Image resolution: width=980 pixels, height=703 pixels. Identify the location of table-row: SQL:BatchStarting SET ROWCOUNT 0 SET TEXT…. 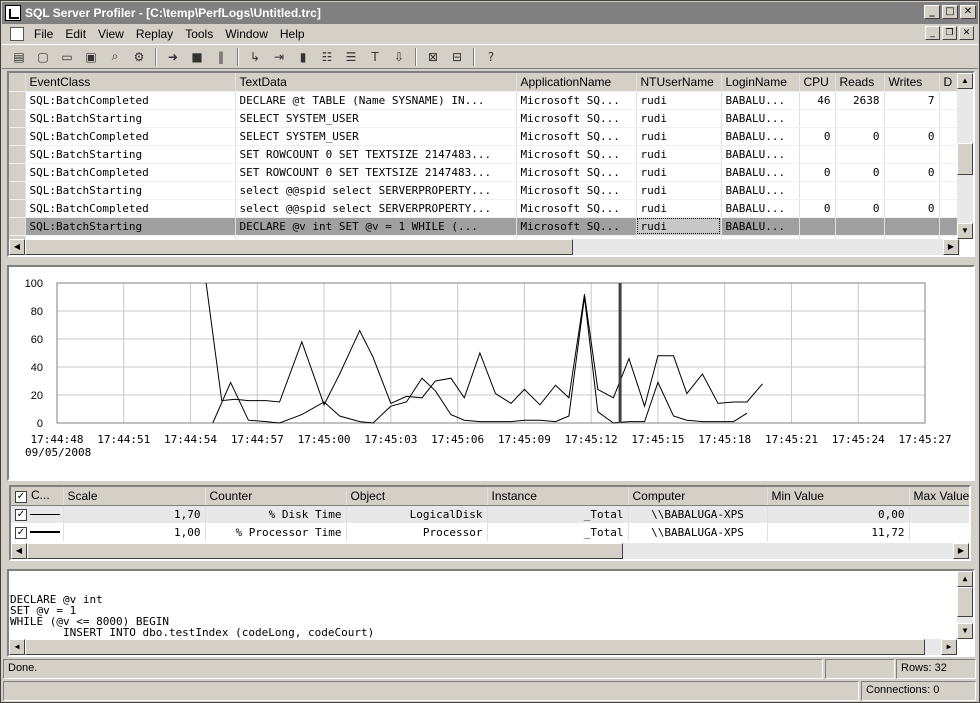
(484, 154).